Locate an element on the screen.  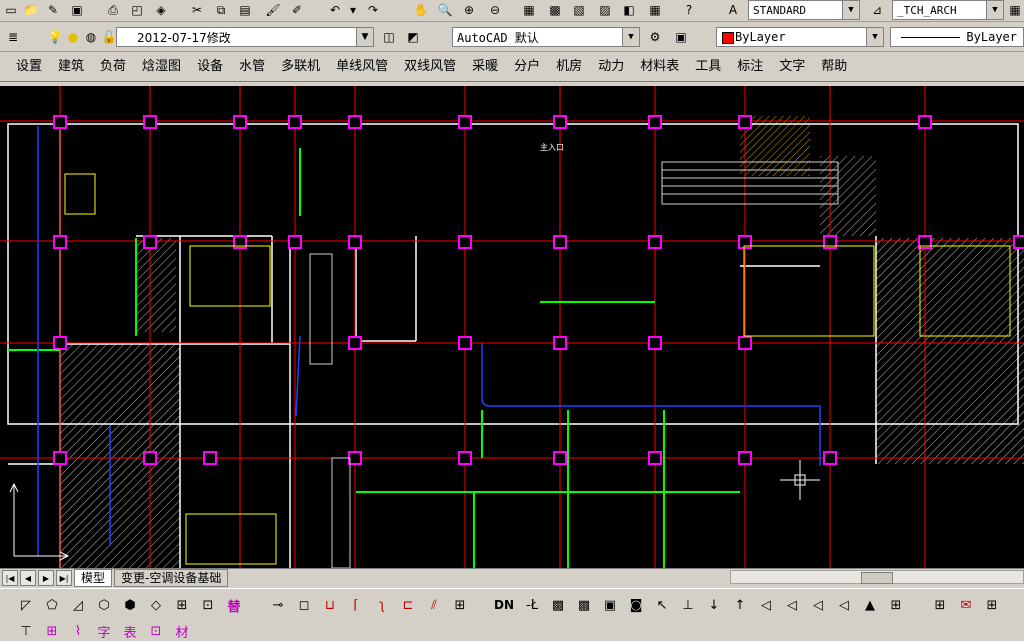
pipe-tool-icon: ◁ is located at coordinates (844, 605).